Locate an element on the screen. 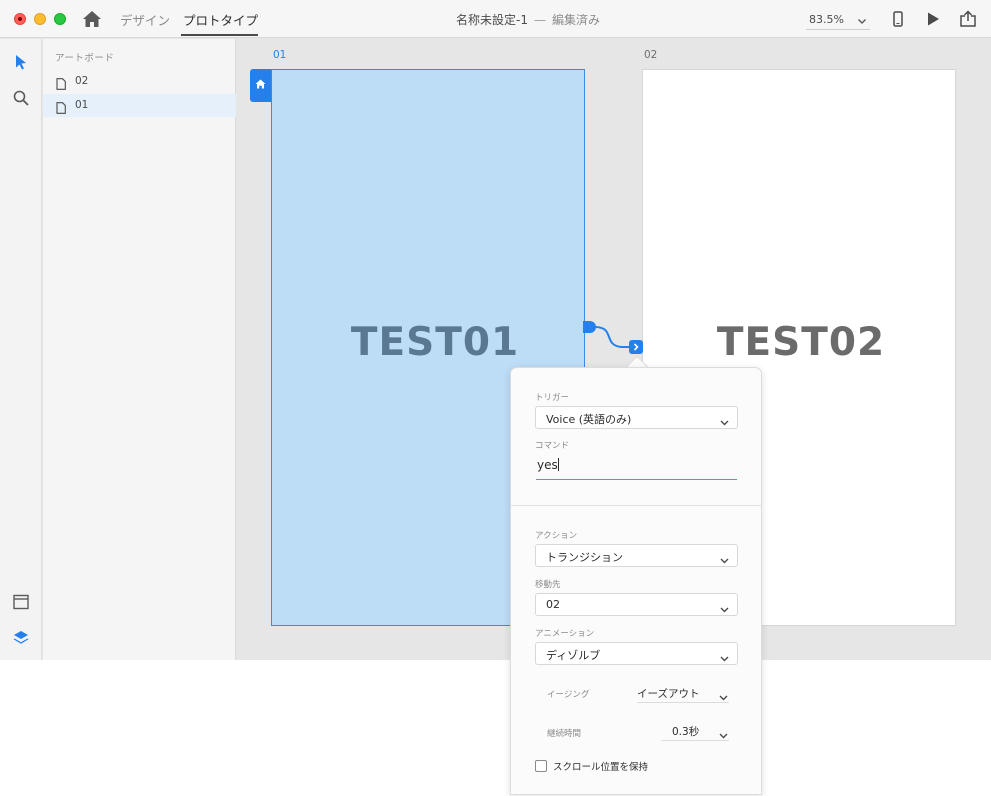 The width and height of the screenshot is (991, 796). text-caret is located at coordinates (558, 464).